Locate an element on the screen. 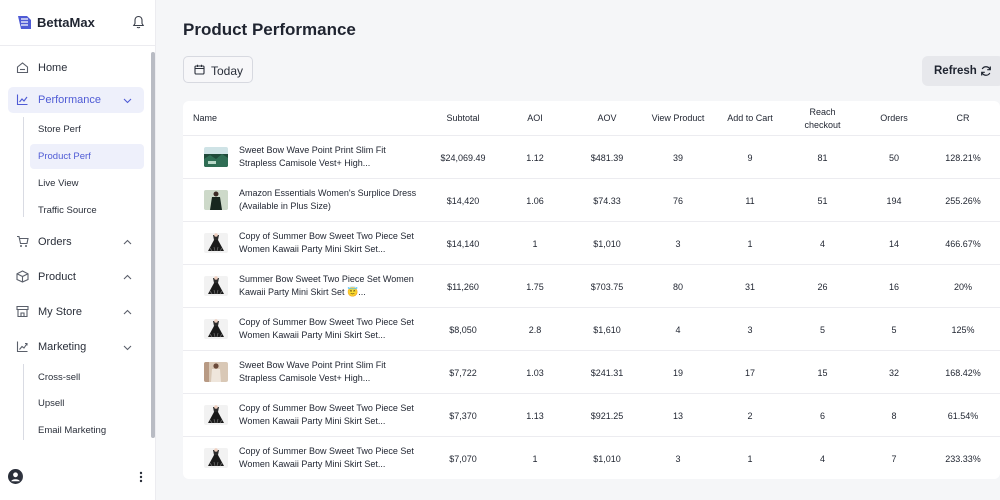  cell-view-product: 76 is located at coordinates (677, 200).